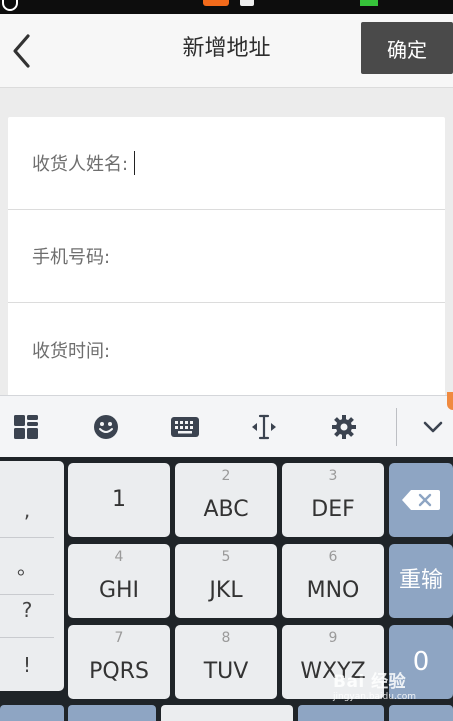  What do you see at coordinates (375, 697) in the screenshot?
I see `watermark-sub: jingyan.baidu.com` at bounding box center [375, 697].